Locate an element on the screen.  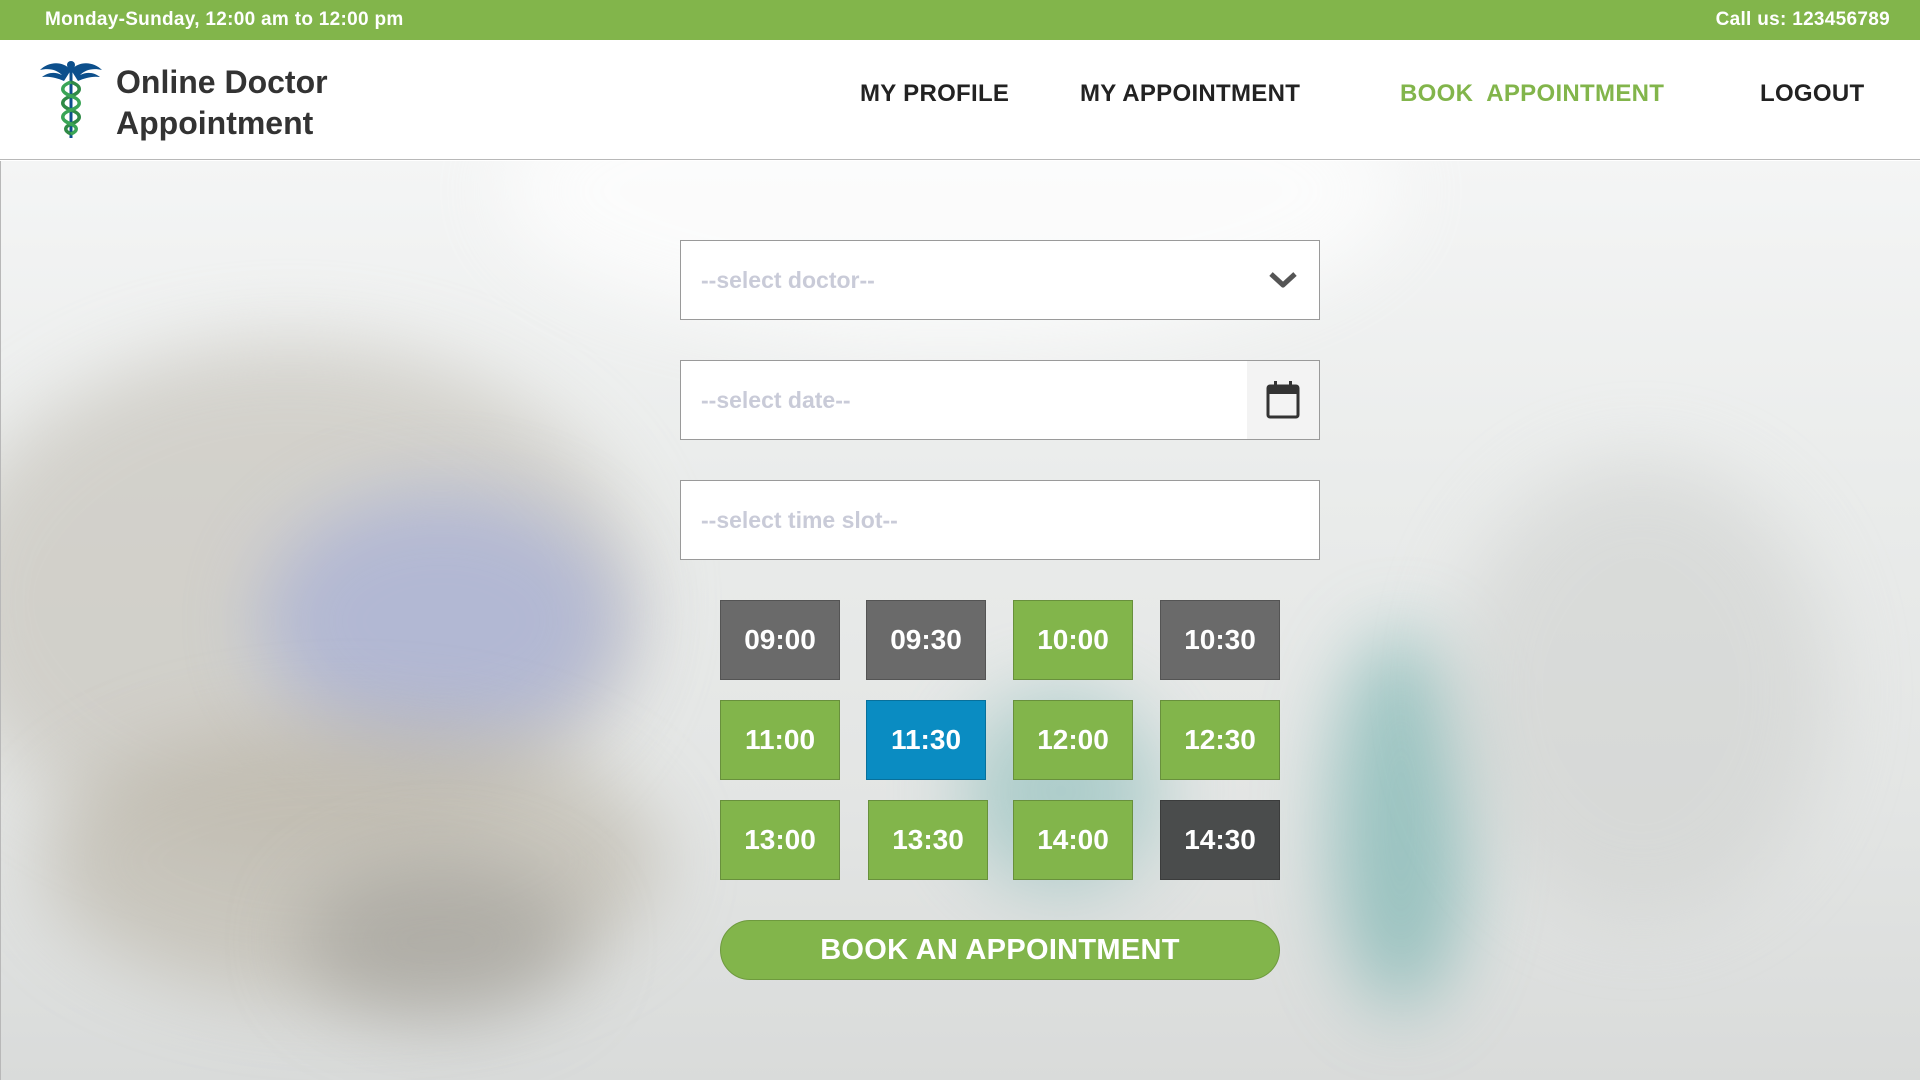
time-slot: 09:30 is located at coordinates (926, 640).